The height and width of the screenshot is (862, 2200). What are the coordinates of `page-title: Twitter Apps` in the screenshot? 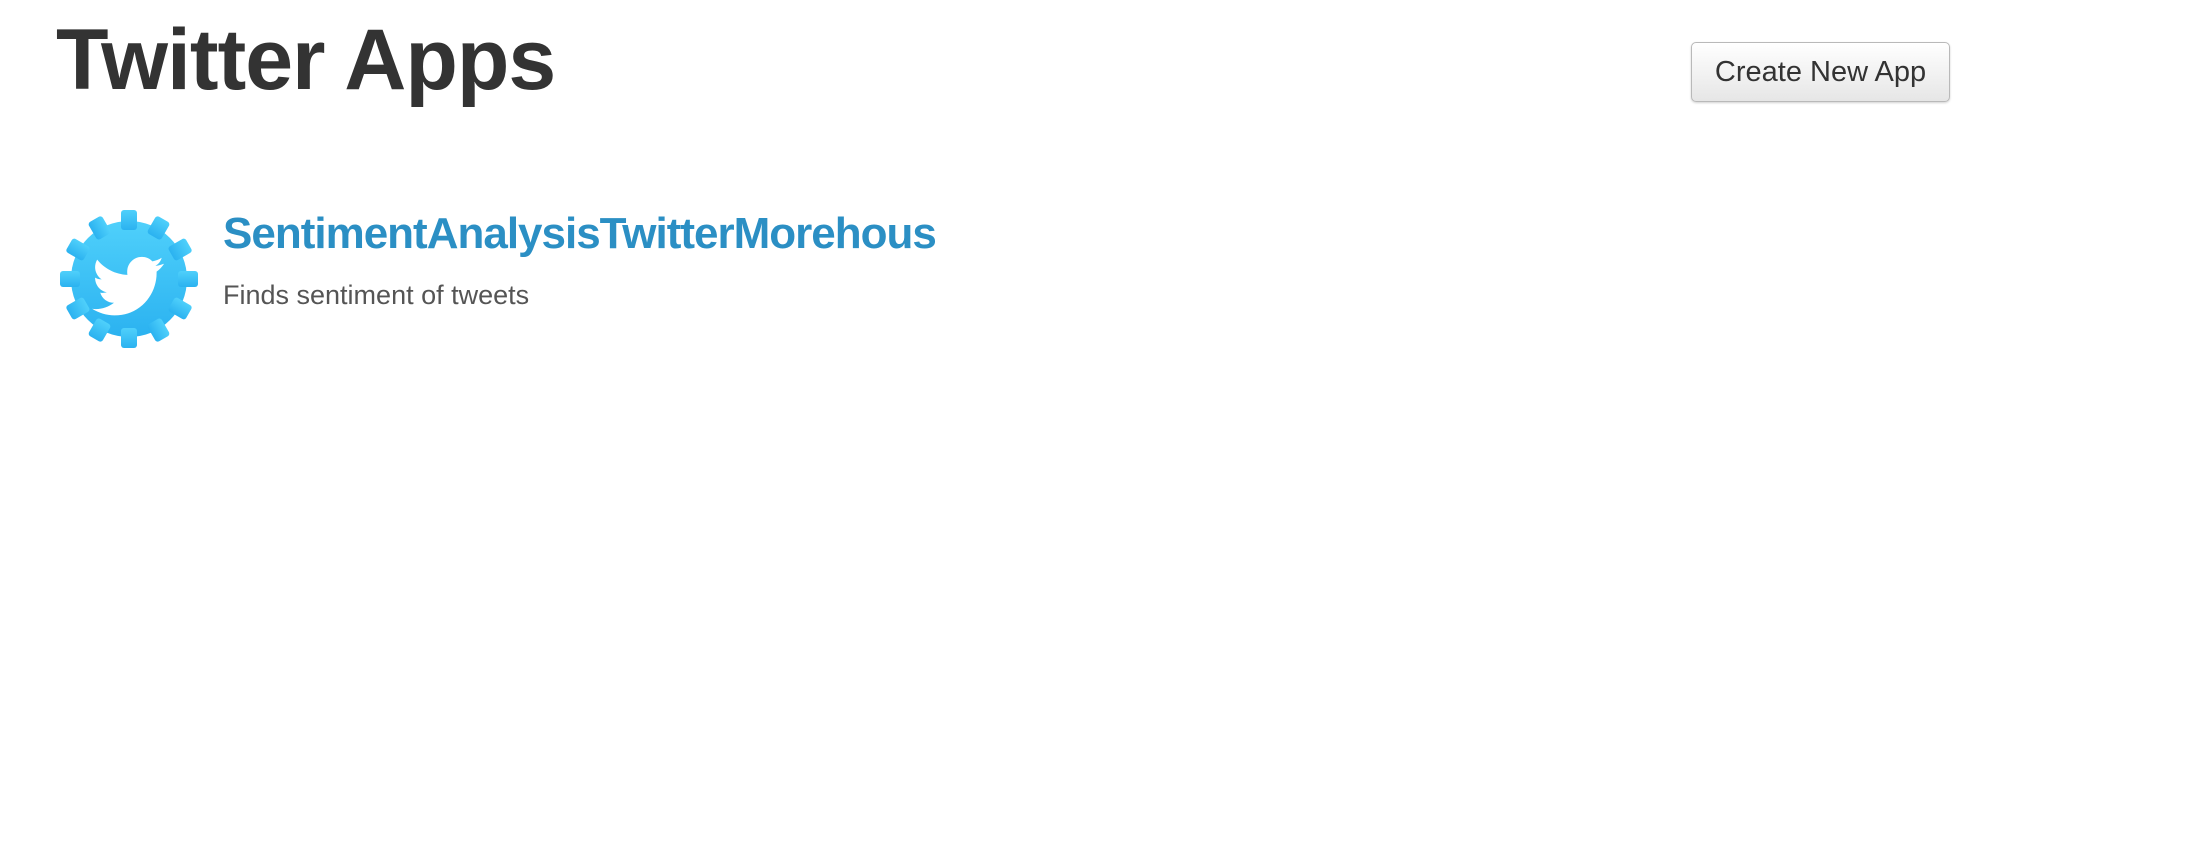 It's located at (306, 60).